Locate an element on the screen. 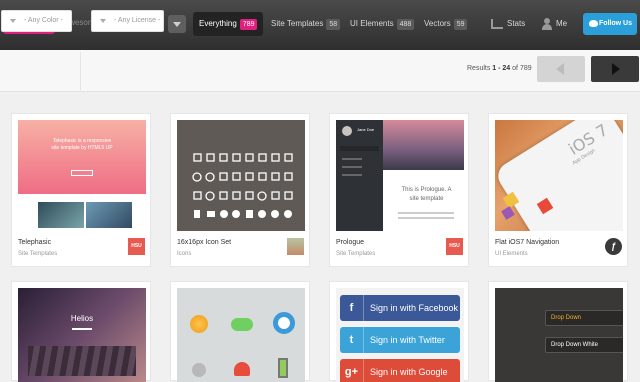  icon-grid is located at coordinates (242, 185).